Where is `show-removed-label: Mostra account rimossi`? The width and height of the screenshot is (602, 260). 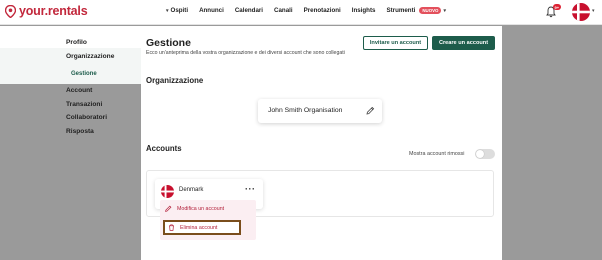 show-removed-label: Mostra account rimossi is located at coordinates (437, 154).